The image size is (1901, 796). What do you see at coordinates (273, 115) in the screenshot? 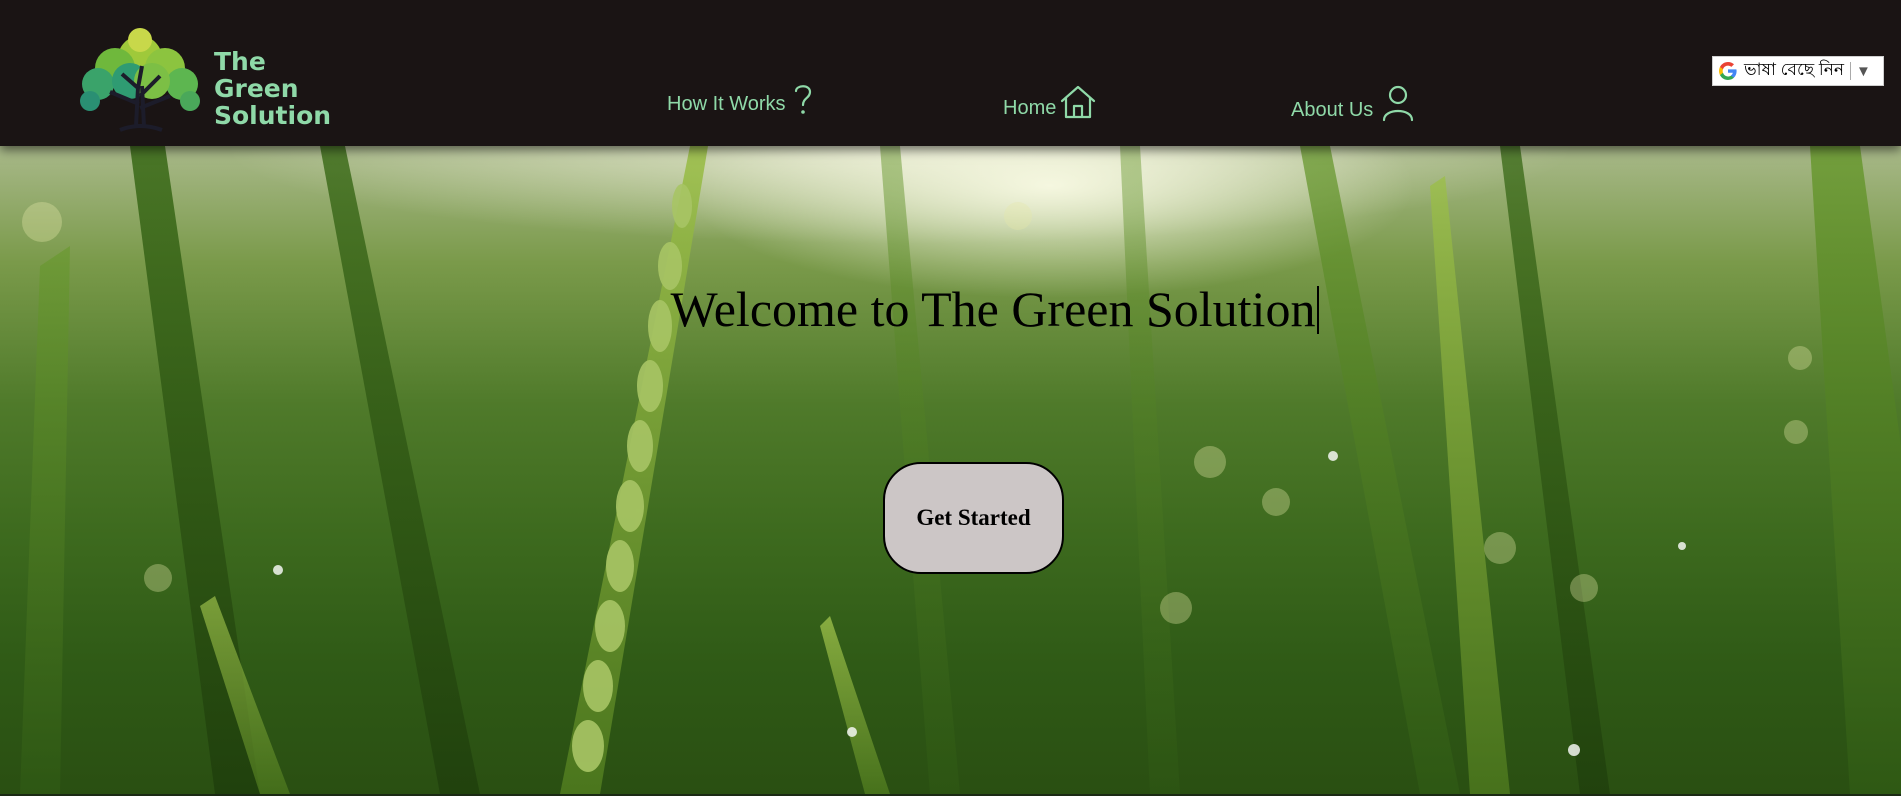
I see `brand-name-line3: Solution` at bounding box center [273, 115].